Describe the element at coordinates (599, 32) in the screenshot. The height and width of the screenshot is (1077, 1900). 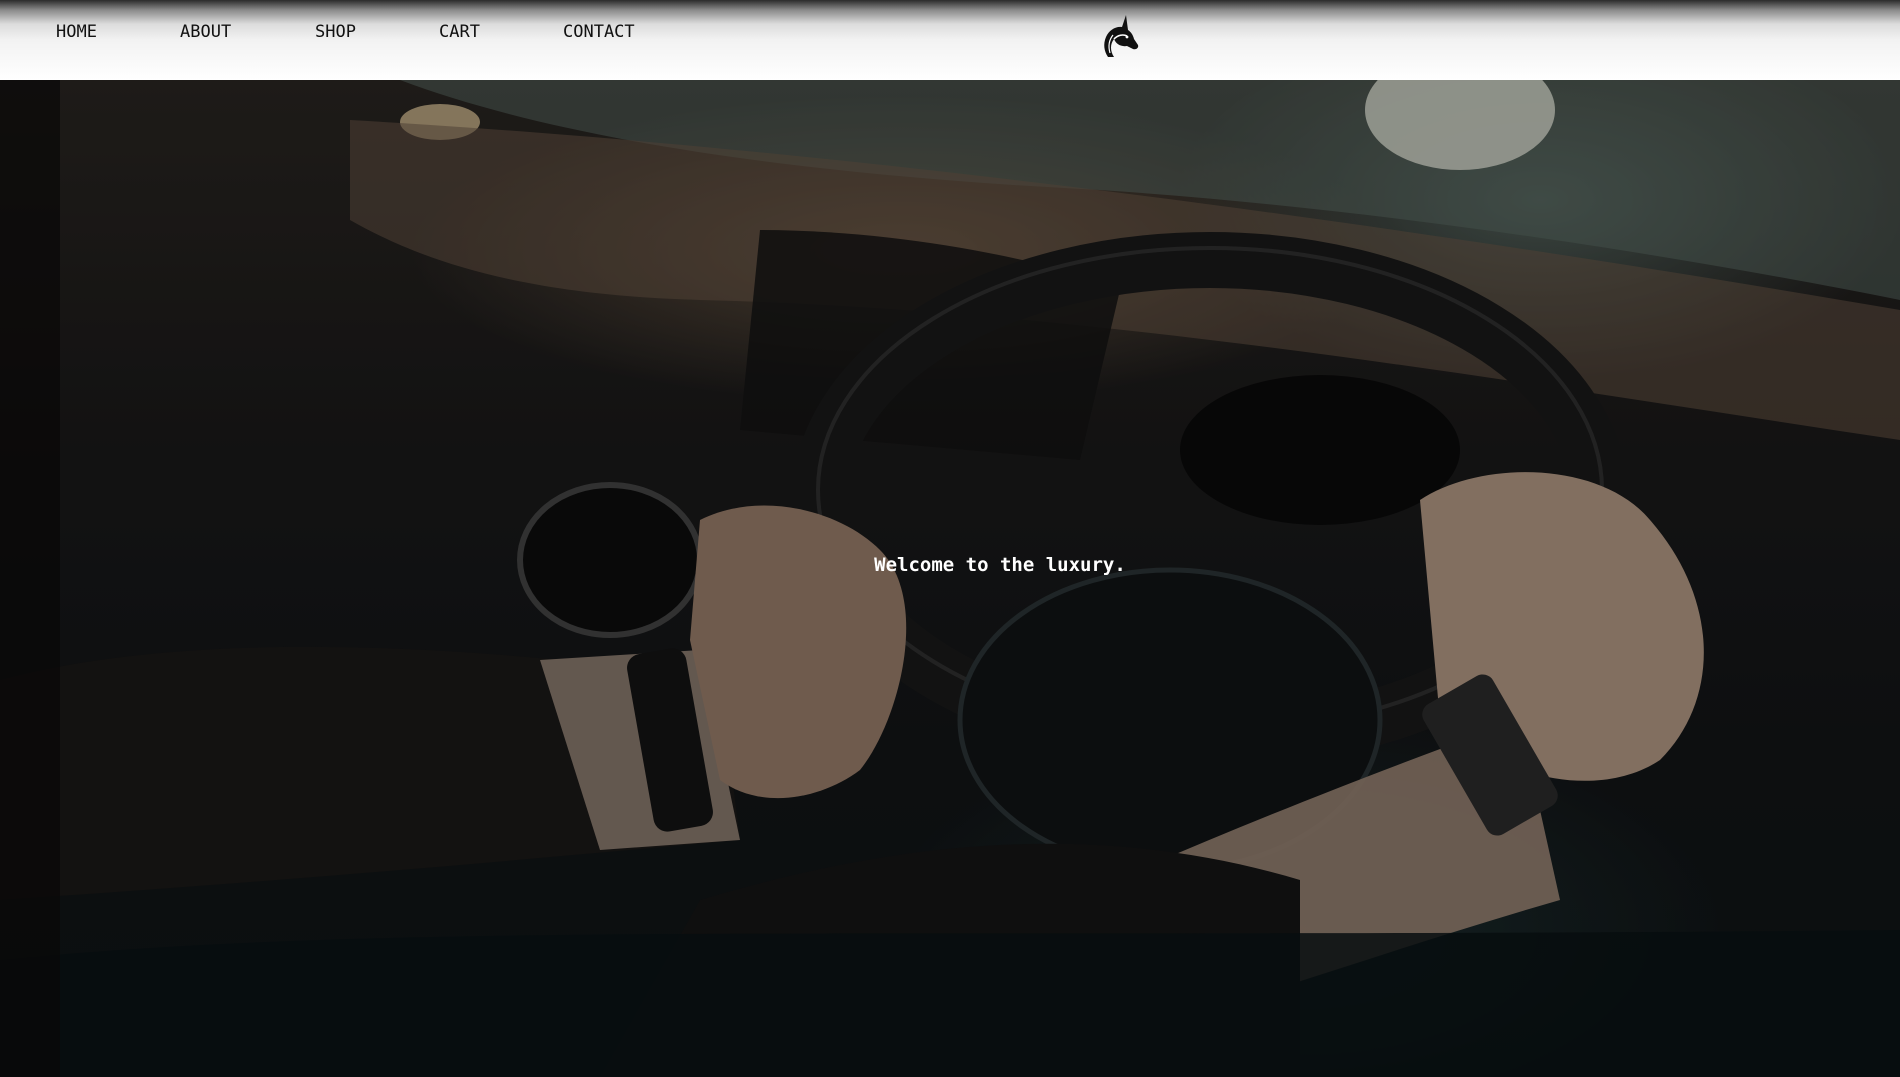
I see `nav-contact-link: CONTACT` at that location.